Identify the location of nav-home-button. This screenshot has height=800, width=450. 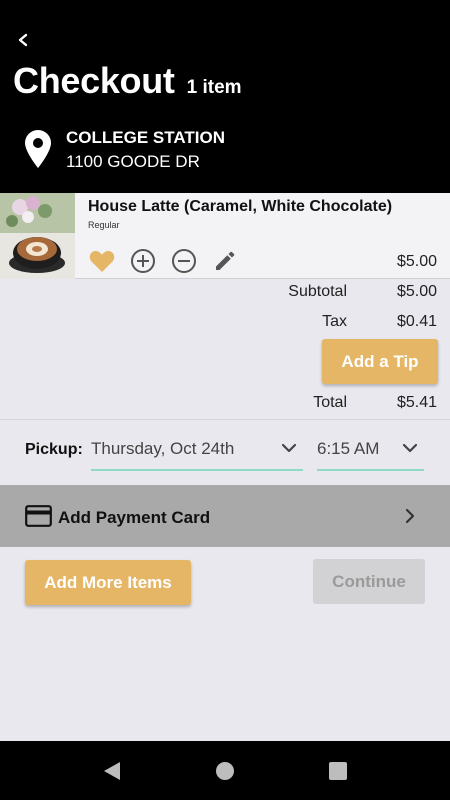
(225, 771).